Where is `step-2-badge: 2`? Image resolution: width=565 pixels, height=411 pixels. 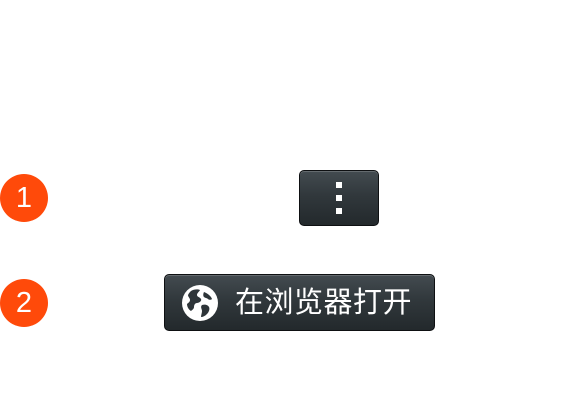 step-2-badge: 2 is located at coordinates (24, 303).